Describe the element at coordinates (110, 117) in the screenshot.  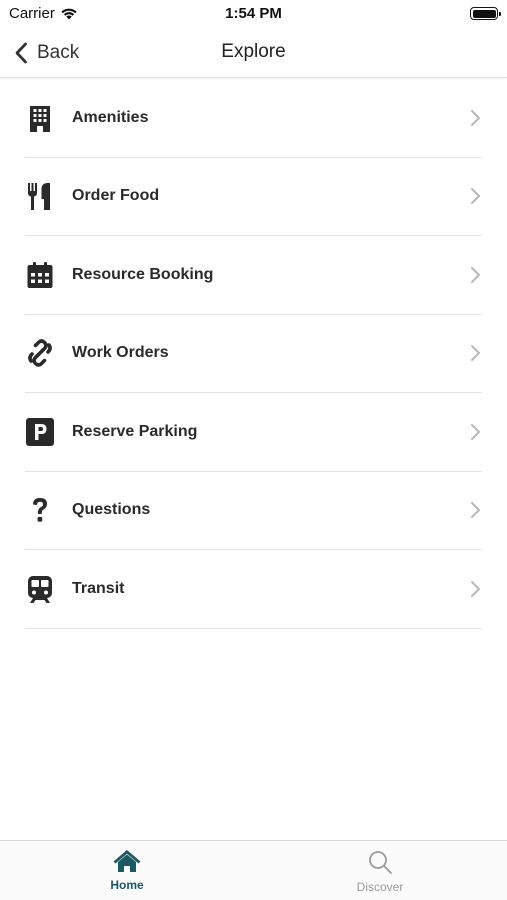
I see `menu-item-label: Amenities` at that location.